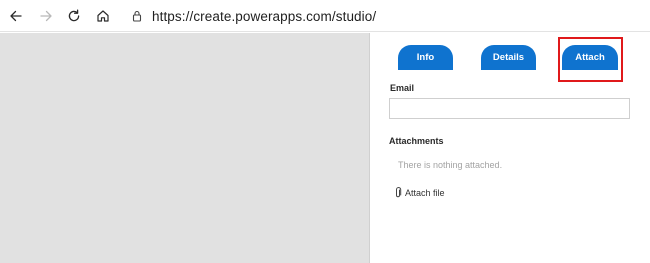 This screenshot has height=263, width=650. I want to click on refresh-icon, so click(74, 15).